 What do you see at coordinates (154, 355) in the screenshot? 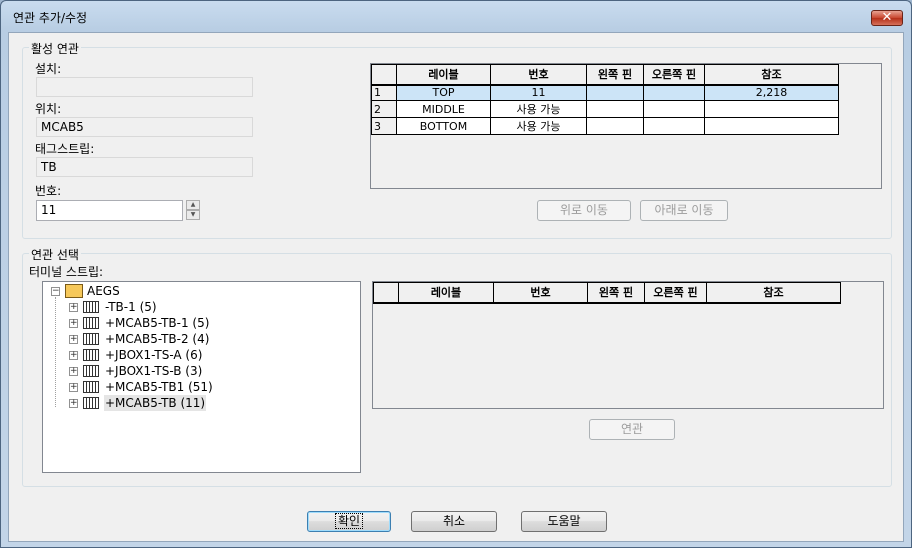
I see `tree-node-label: +JBOX1-TS-A (6)` at bounding box center [154, 355].